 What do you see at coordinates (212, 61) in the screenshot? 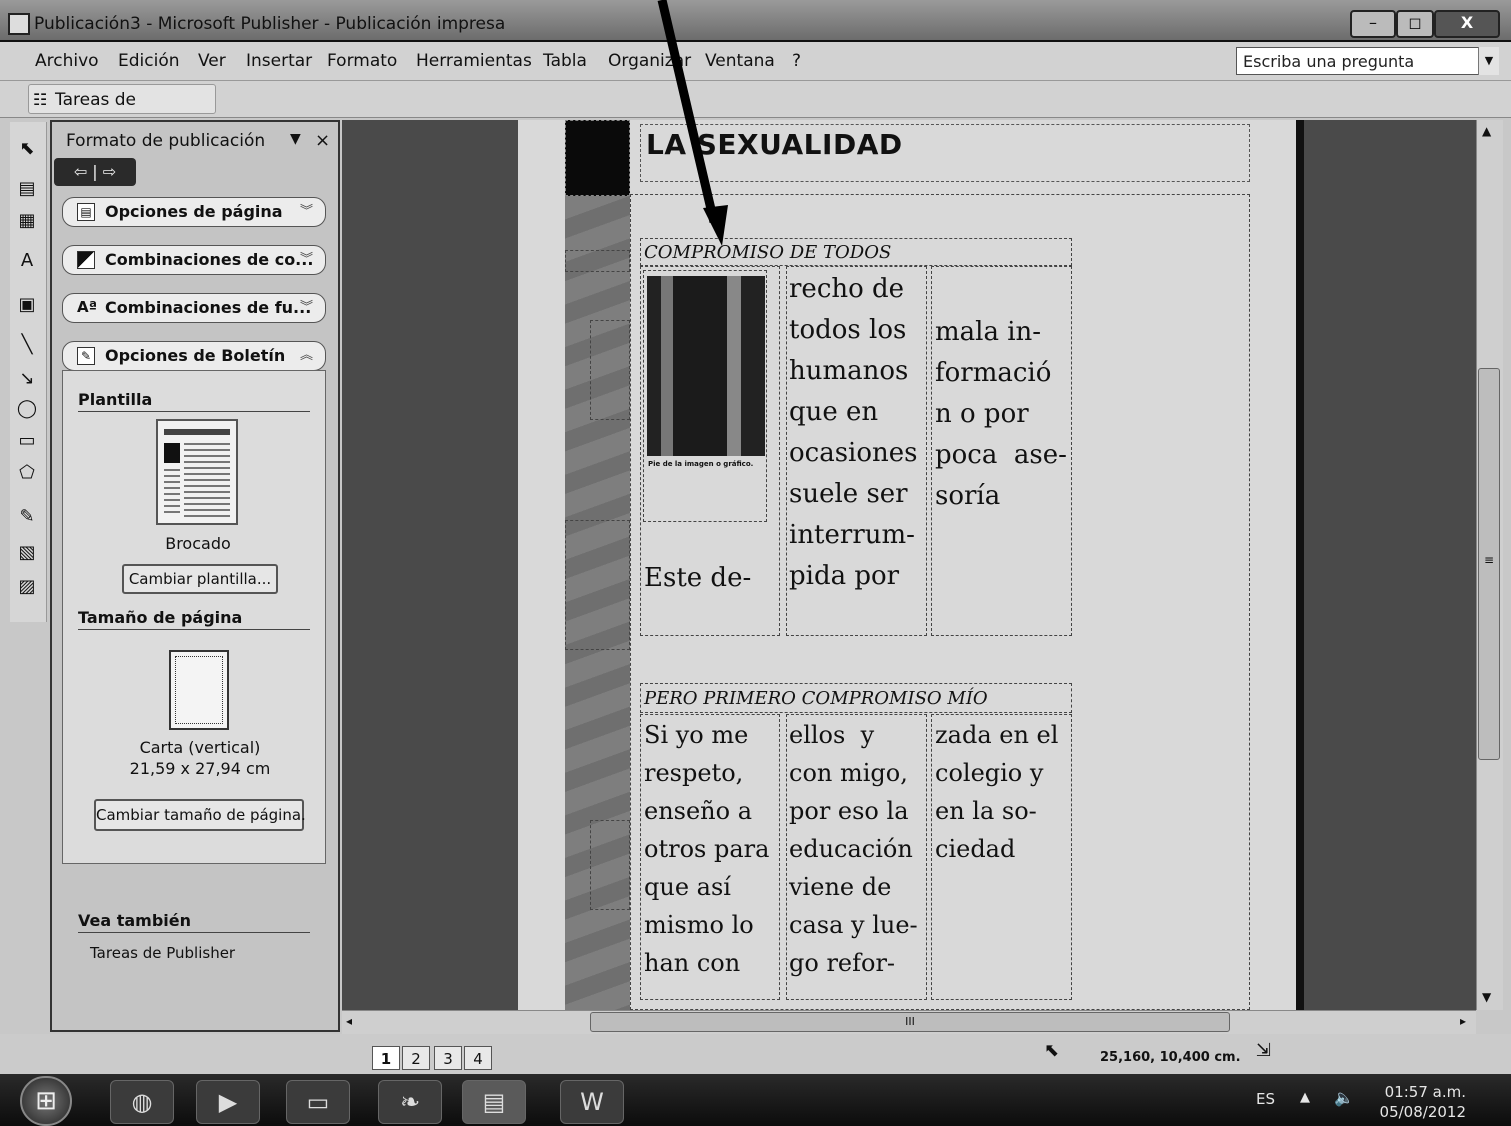
I see `menu-ver: Ver` at bounding box center [212, 61].